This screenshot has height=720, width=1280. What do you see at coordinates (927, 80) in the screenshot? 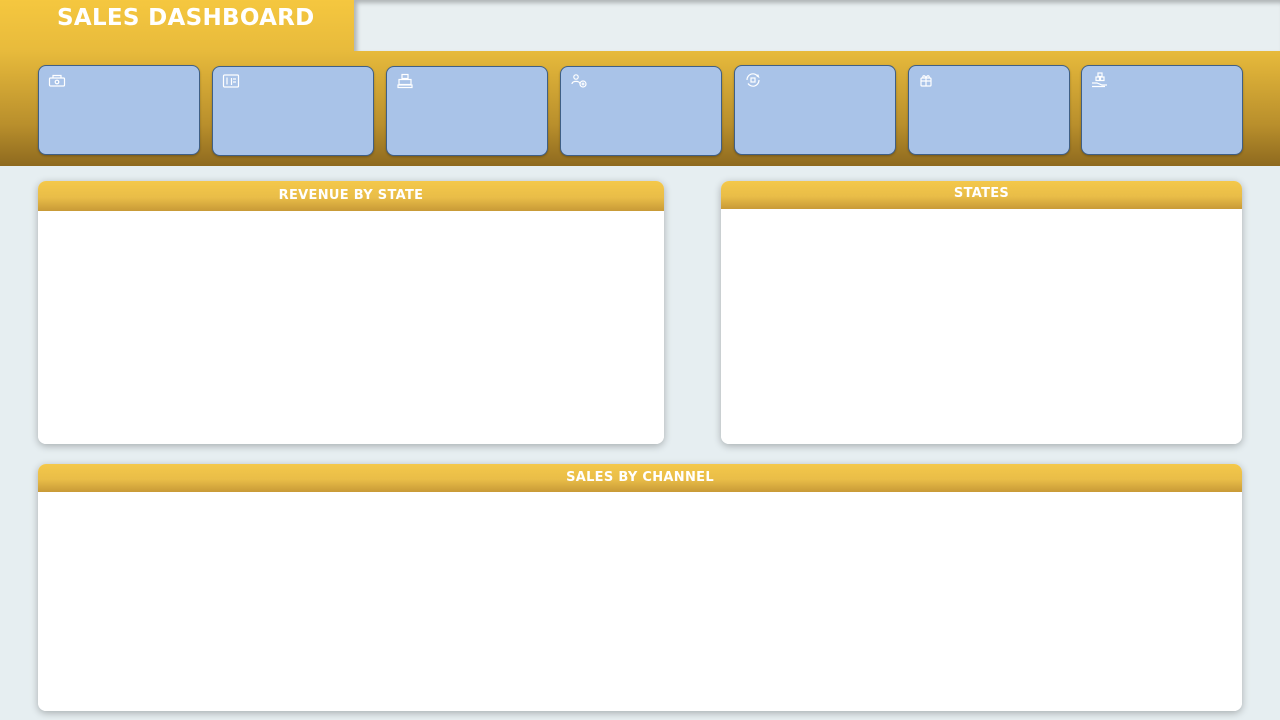
I see `gift-box-icon` at bounding box center [927, 80].